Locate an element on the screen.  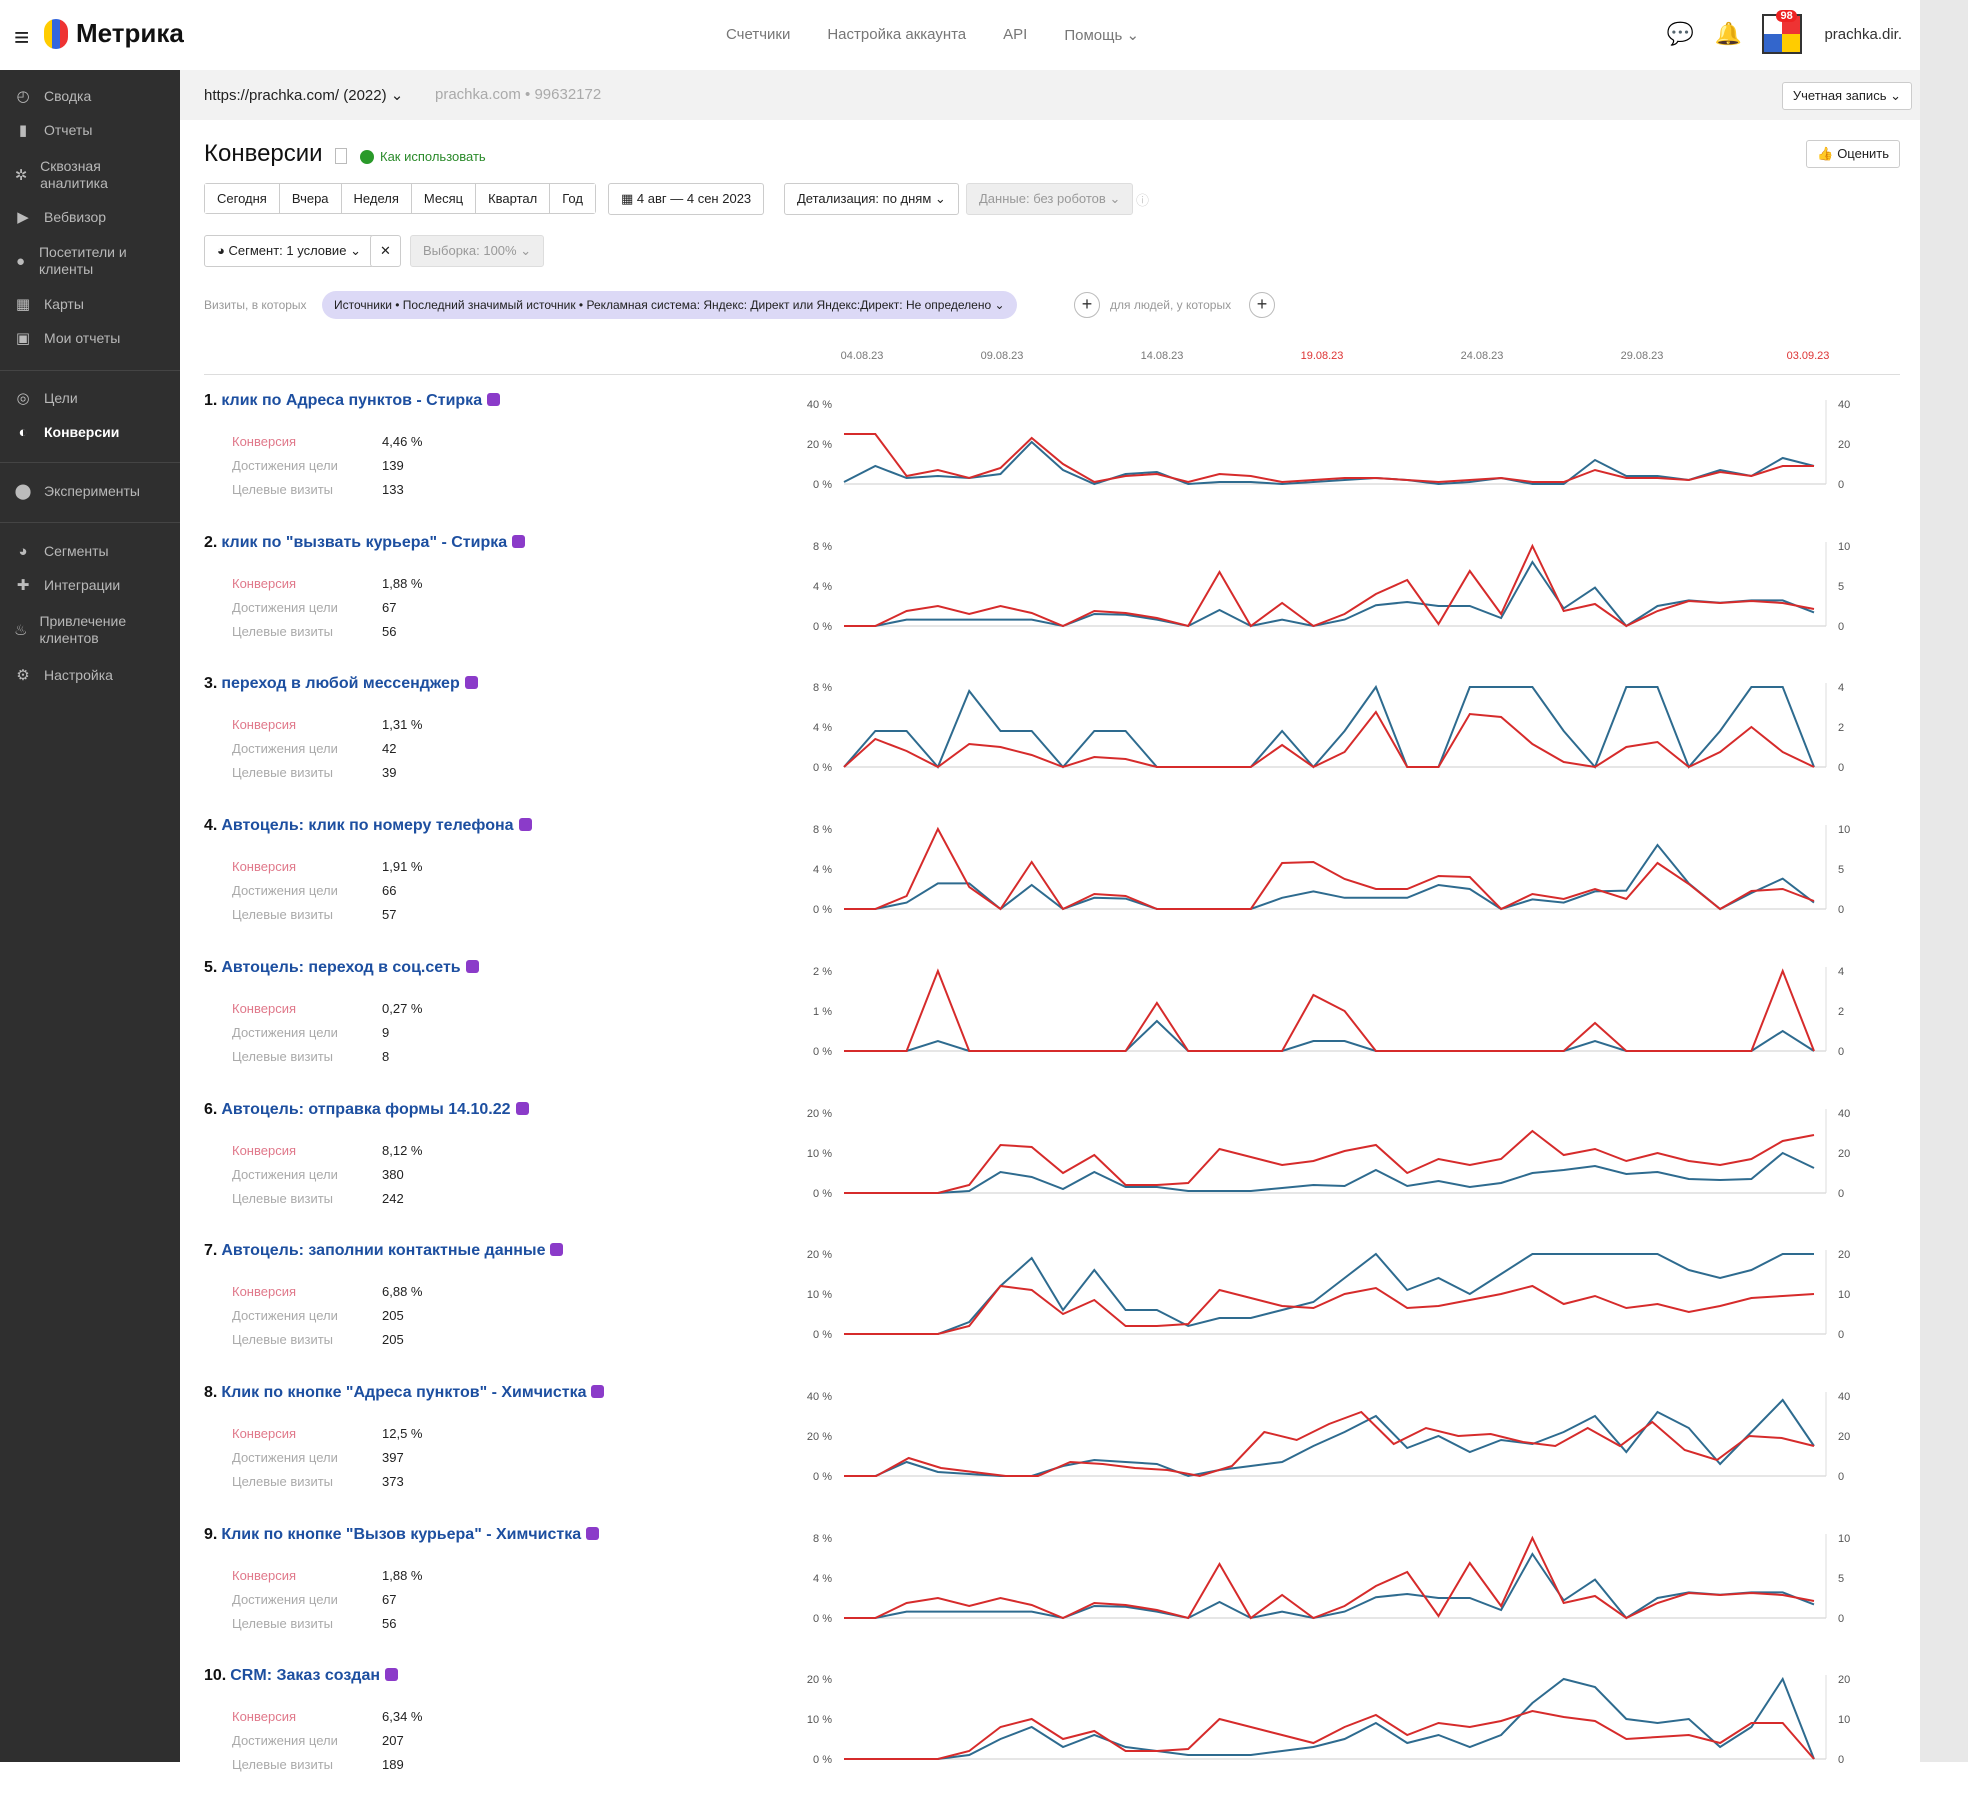
metric-value: 12,5 % is located at coordinates (402, 1433).